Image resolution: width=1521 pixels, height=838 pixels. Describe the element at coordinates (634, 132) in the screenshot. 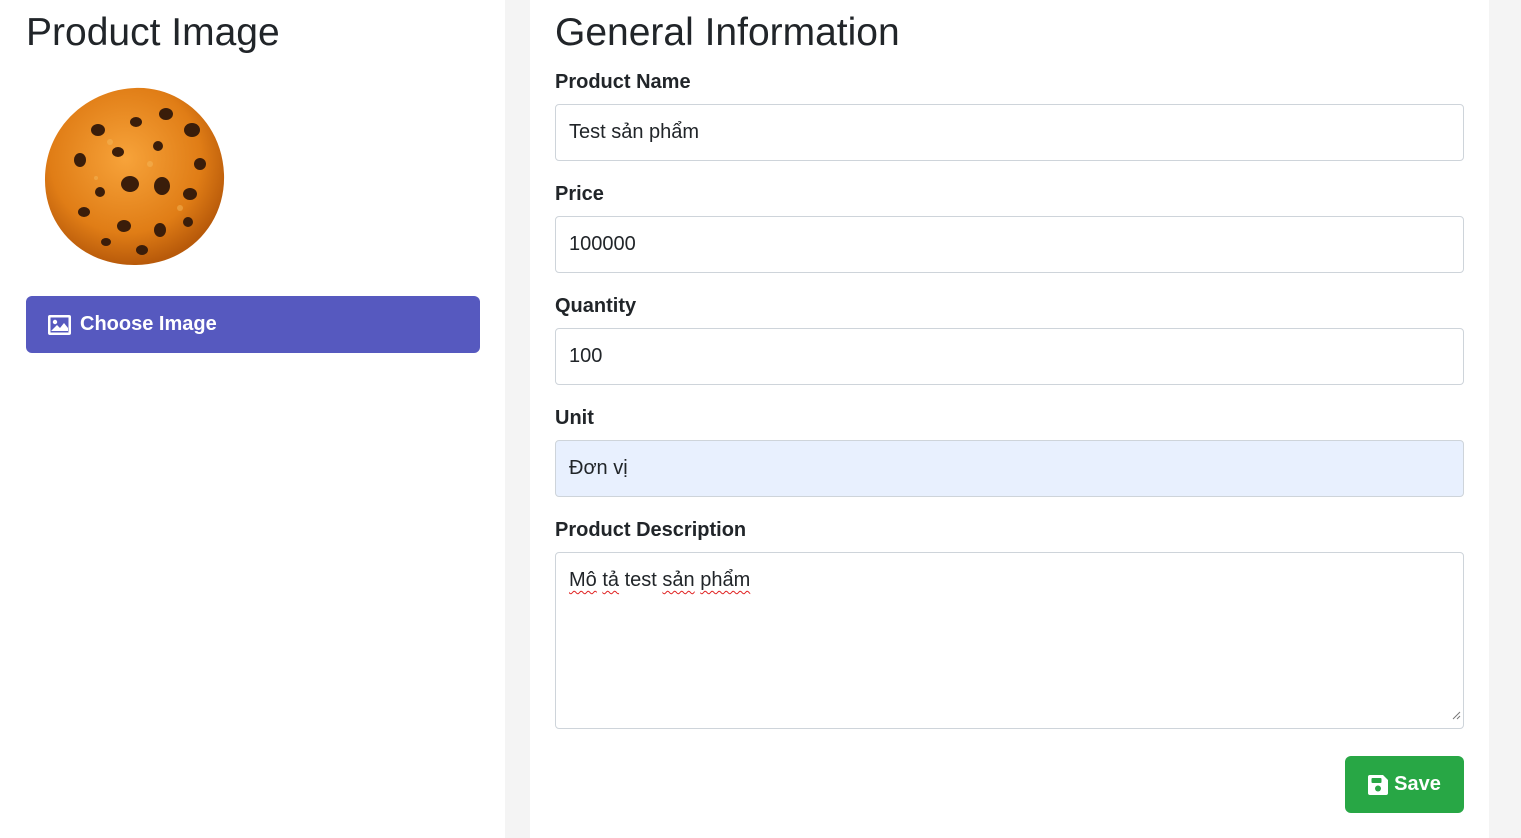

I see `product-name-value: Test sản phẩm` at that location.